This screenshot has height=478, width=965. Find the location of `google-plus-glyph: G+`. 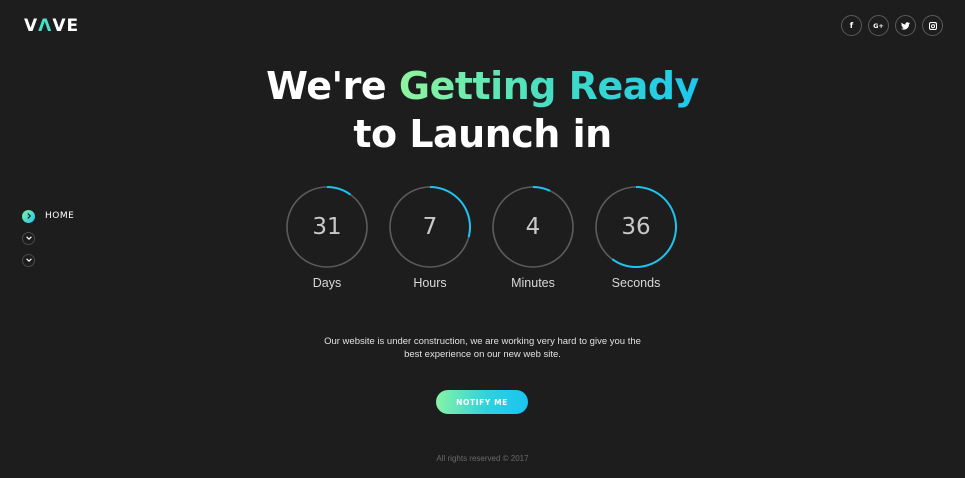

google-plus-glyph: G+ is located at coordinates (878, 25).